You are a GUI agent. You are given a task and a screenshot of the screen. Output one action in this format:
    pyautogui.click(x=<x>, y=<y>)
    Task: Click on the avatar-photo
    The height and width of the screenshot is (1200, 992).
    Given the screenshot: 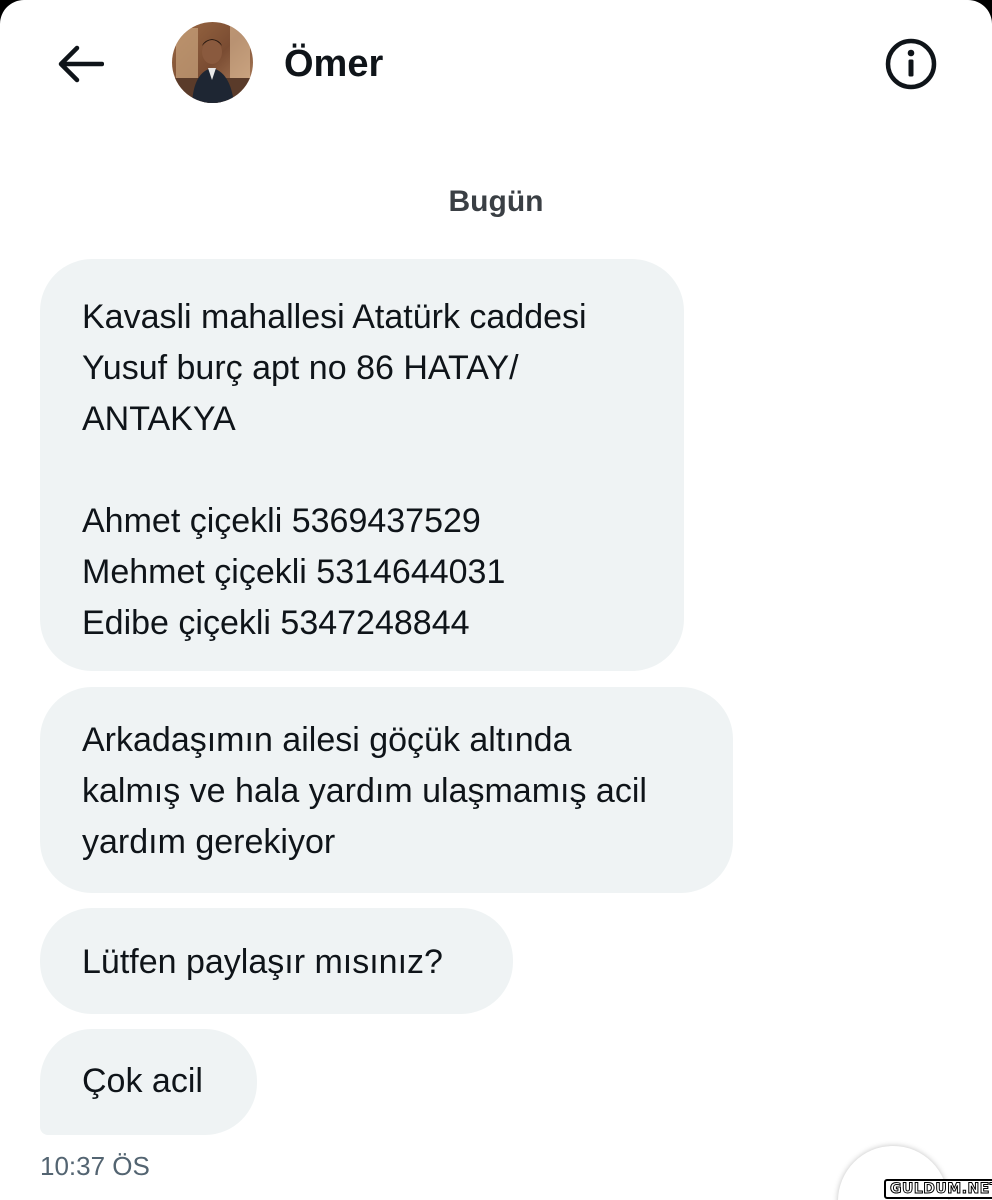 What is the action you would take?
    pyautogui.click(x=212, y=62)
    